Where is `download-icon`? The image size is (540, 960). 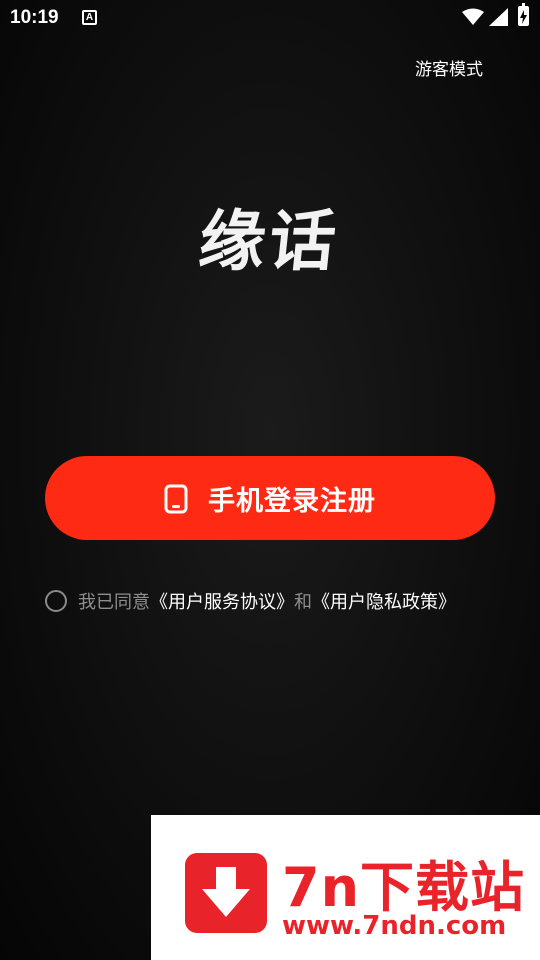
download-icon is located at coordinates (226, 893).